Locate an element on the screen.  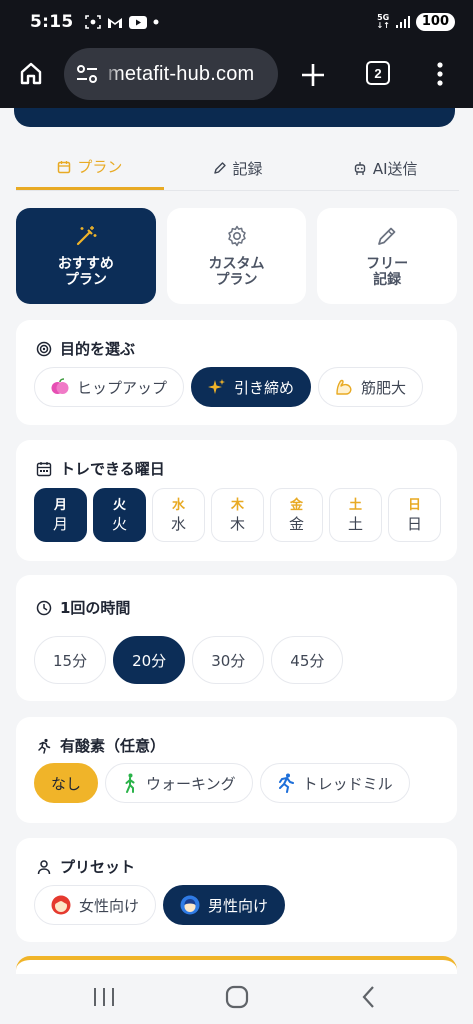
dot-icon is located at coordinates (156, 22).